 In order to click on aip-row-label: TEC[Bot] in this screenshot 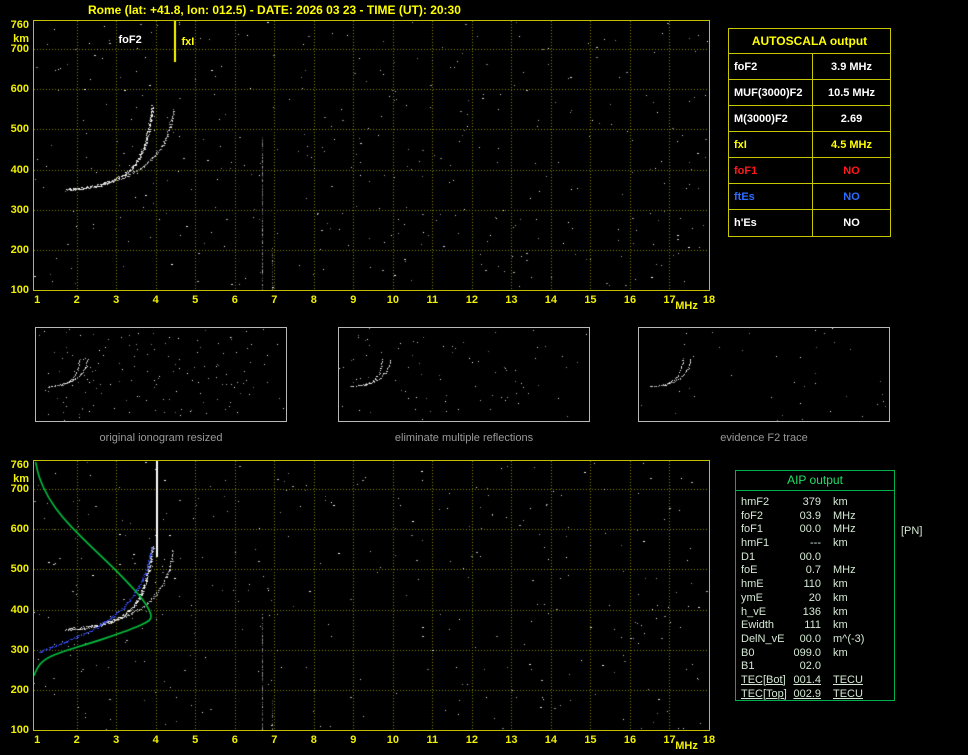, I will do `click(763, 679)`.